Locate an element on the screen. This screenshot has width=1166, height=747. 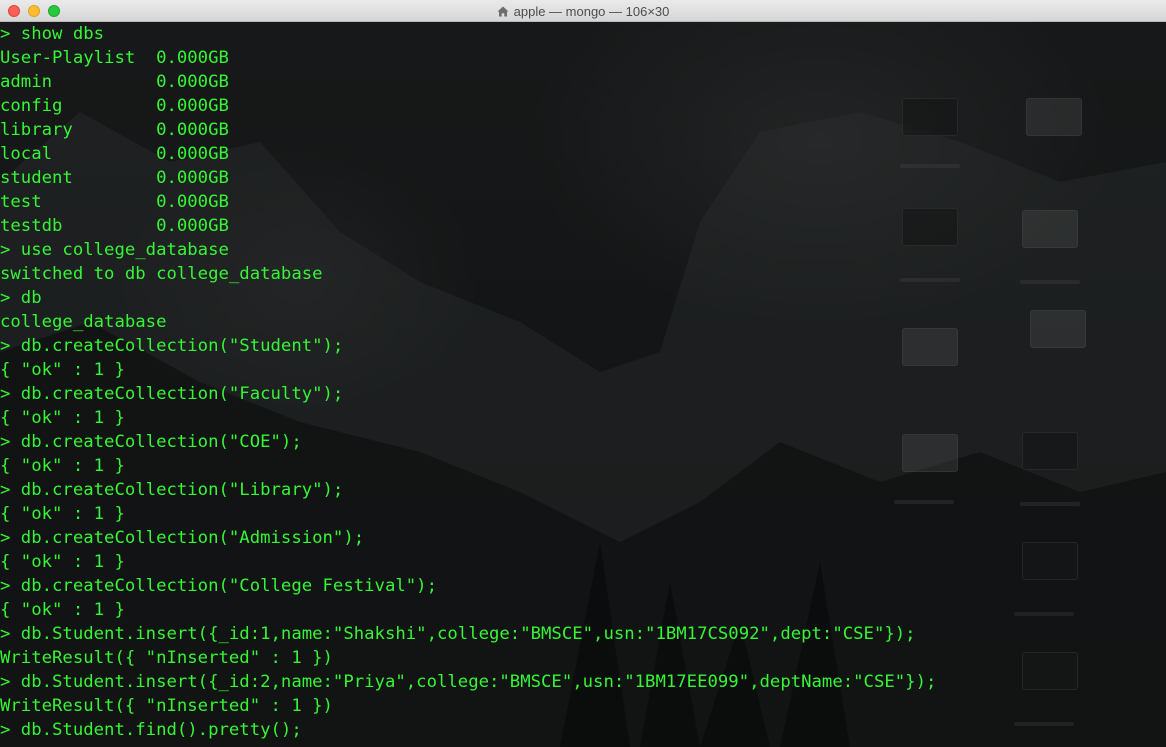
terminal-line: > show dbs is located at coordinates (52, 34).